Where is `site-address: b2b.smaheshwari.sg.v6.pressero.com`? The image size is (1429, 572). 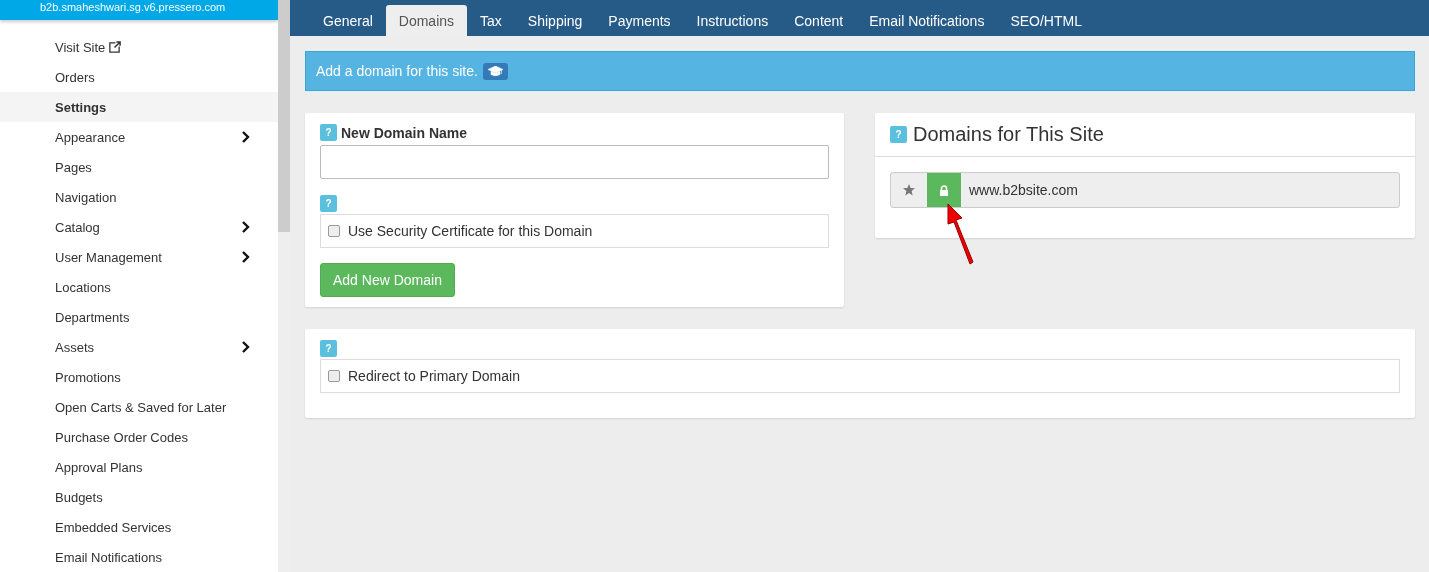 site-address: b2b.smaheshwari.sg.v6.pressero.com is located at coordinates (139, 10).